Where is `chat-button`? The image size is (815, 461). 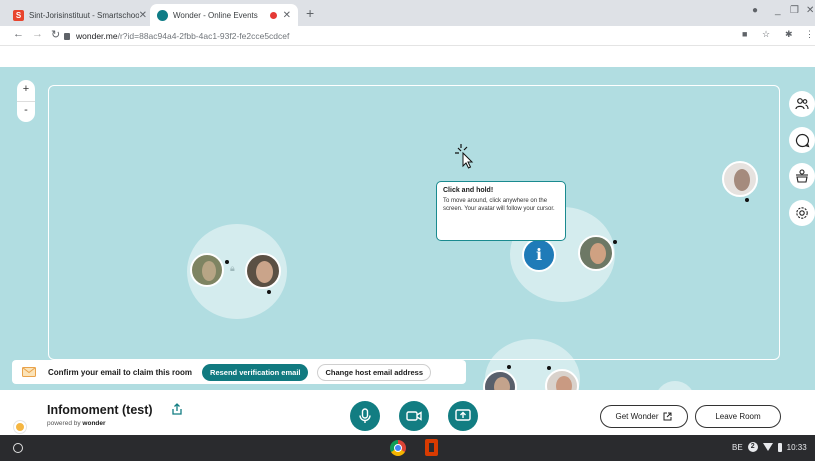
chat-button is located at coordinates (802, 140).